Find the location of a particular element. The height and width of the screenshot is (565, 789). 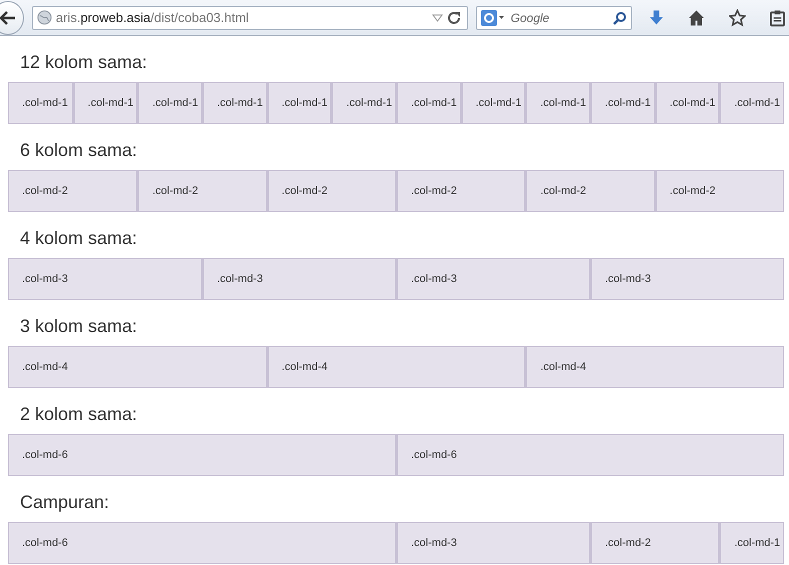

globe-icon is located at coordinates (44, 17).